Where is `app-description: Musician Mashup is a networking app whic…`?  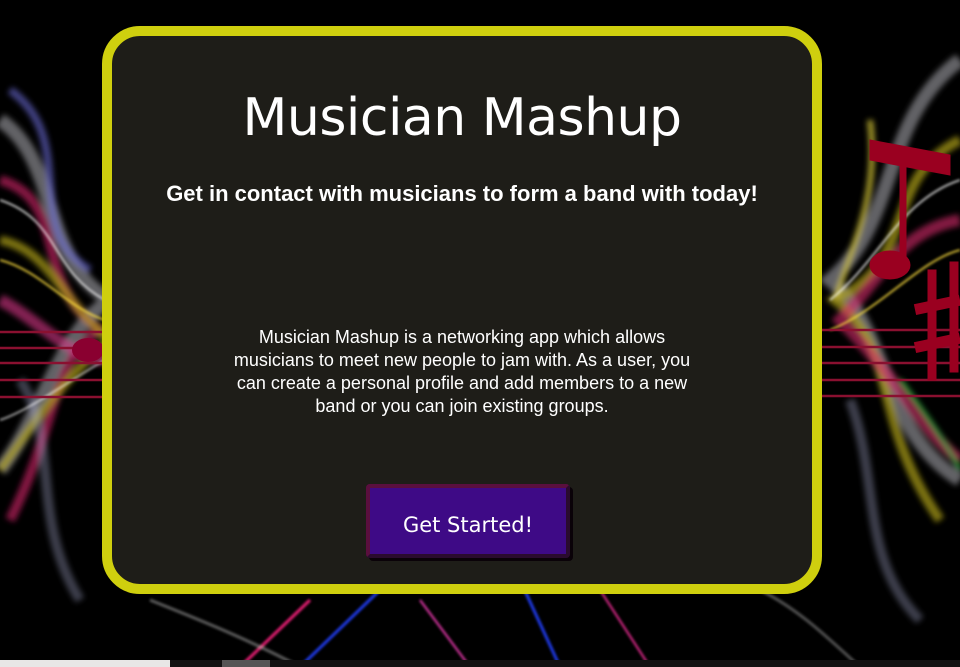
app-description: Musician Mashup is a networking app whic… is located at coordinates (462, 371).